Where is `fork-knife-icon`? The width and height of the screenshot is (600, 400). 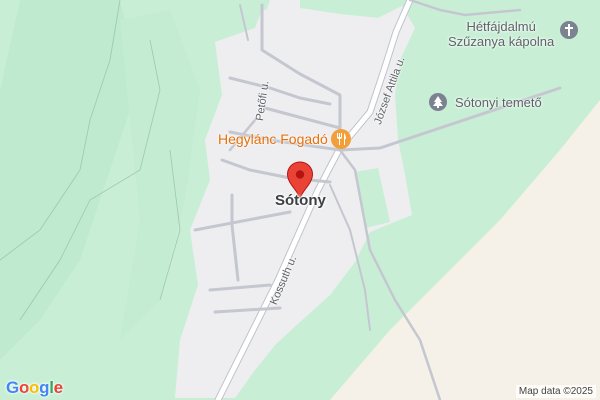
fork-knife-icon is located at coordinates (341, 139).